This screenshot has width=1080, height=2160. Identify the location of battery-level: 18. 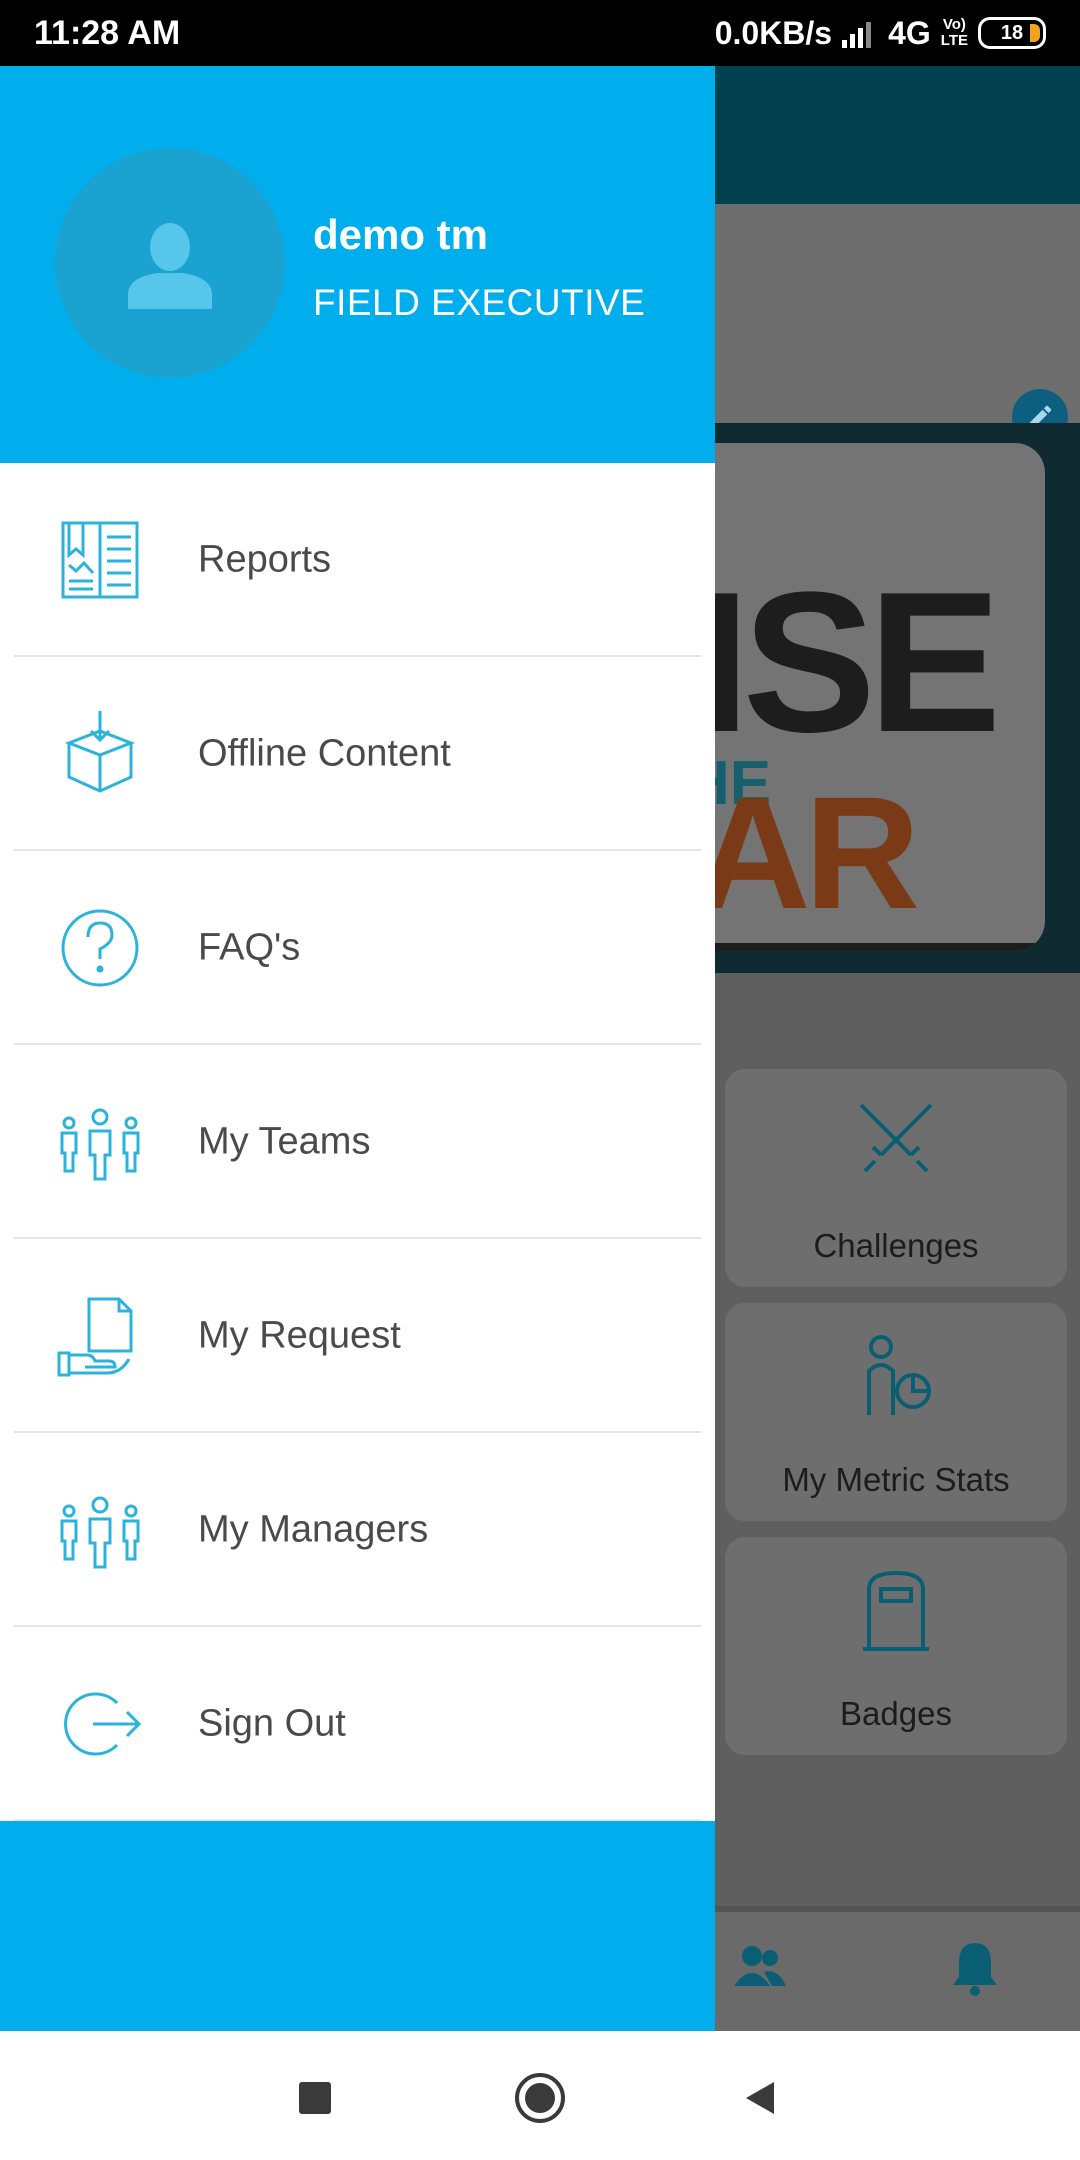
(1012, 32).